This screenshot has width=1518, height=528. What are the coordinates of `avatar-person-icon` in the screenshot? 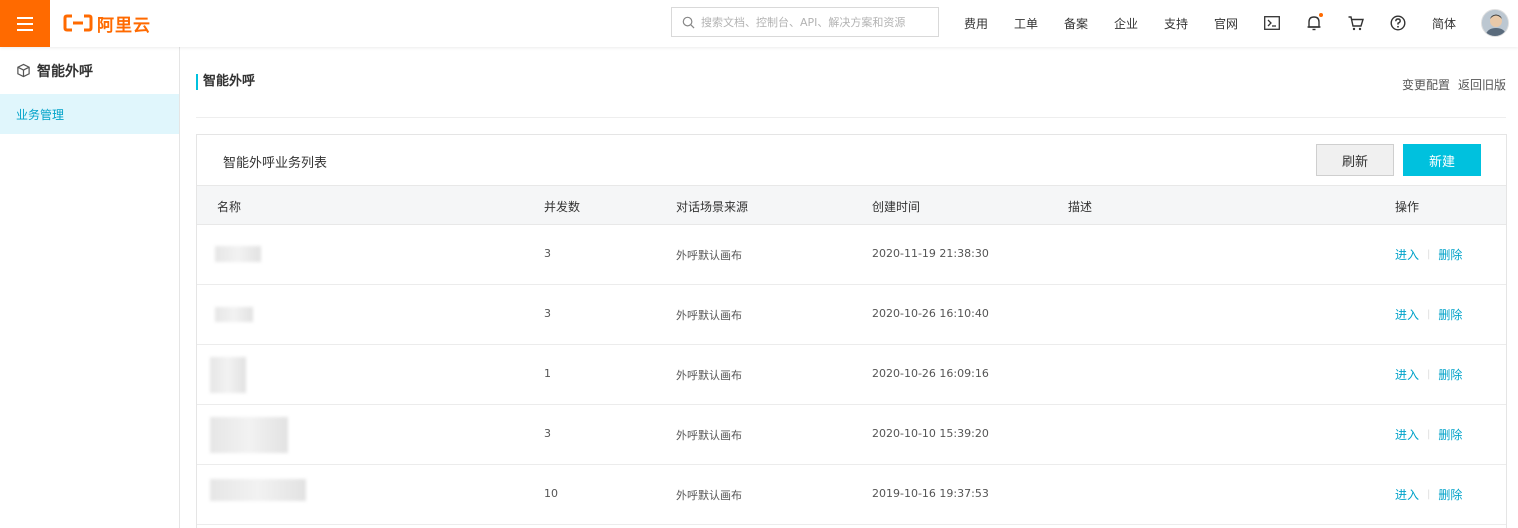 It's located at (1495, 23).